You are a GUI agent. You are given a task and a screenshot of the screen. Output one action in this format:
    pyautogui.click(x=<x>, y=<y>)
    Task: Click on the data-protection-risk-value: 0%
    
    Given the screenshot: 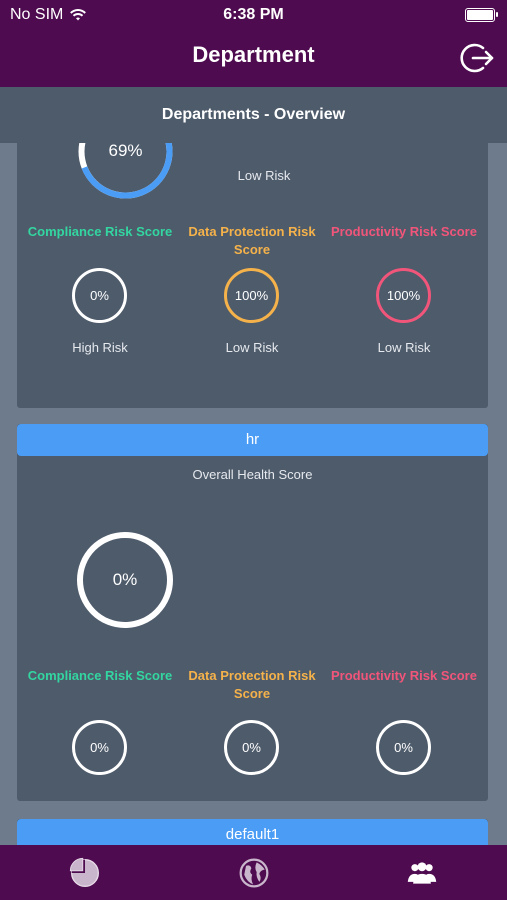 What is the action you would take?
    pyautogui.click(x=251, y=747)
    